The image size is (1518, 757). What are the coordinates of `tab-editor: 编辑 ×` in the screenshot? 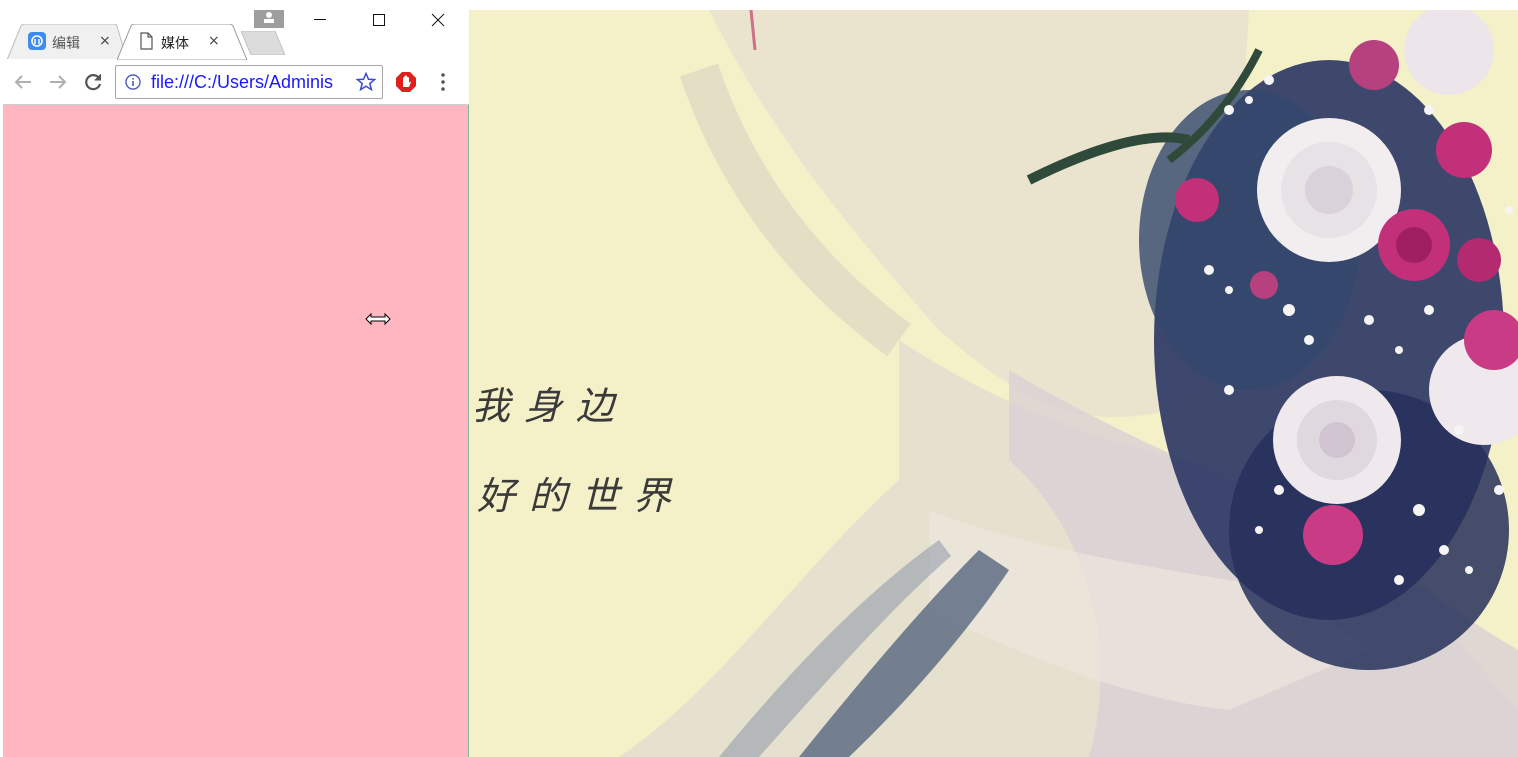 It's located at (67, 42).